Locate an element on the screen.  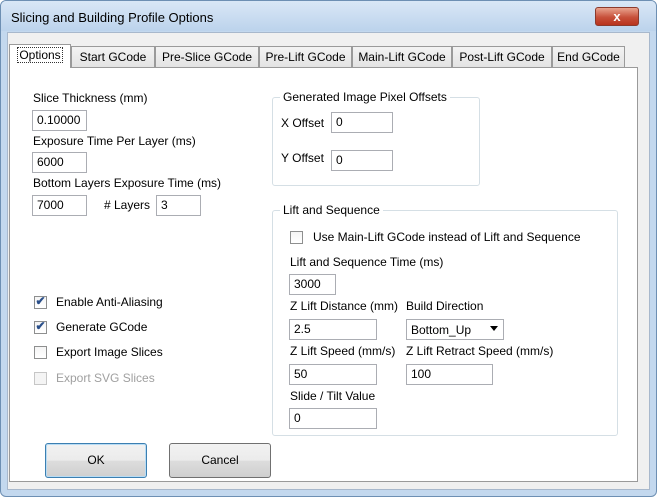
slide-tilt-label: Slide / Tilt Value is located at coordinates (333, 396).